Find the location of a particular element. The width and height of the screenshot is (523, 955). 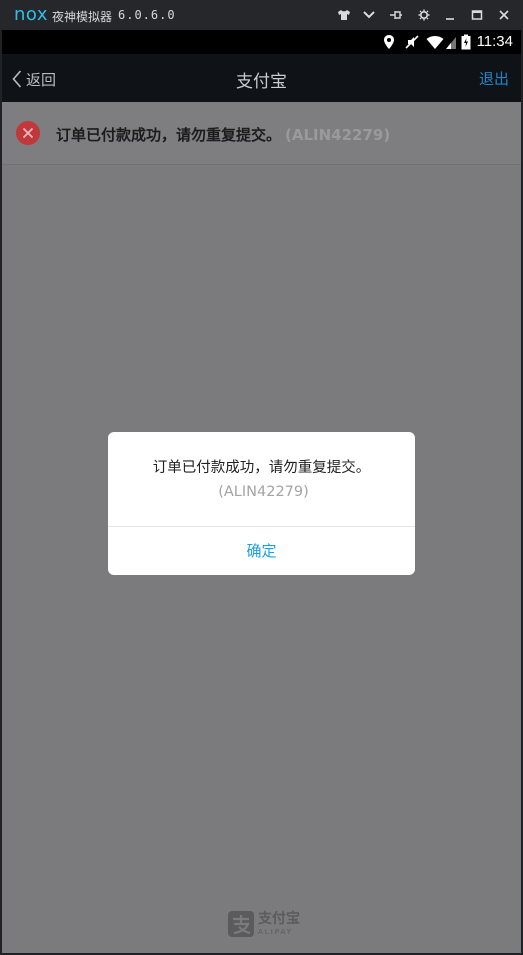

error-banner: 订单已付款成功，请勿重复提交。 (ALIN42279) is located at coordinates (261, 133).